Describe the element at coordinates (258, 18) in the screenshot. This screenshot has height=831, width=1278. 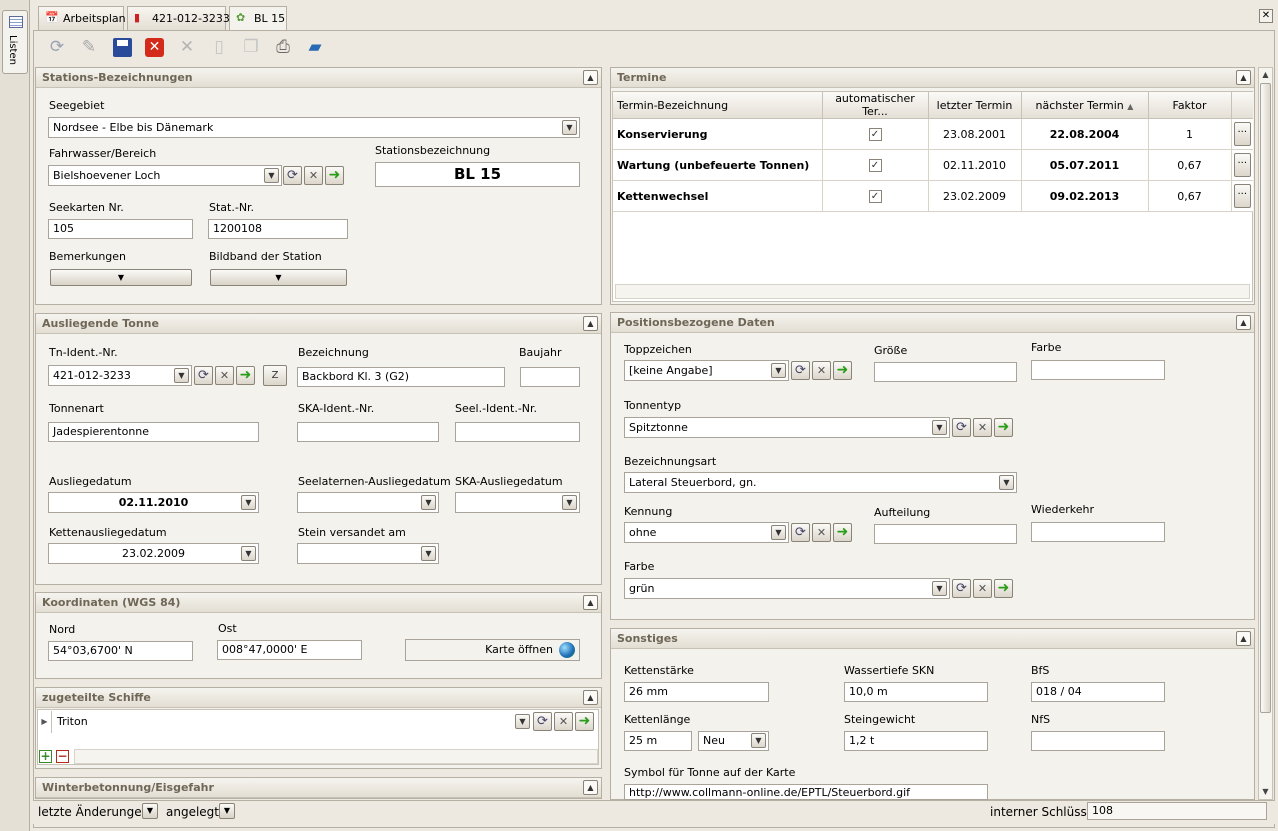
I see `tab-station: ✿ BL 15` at that location.